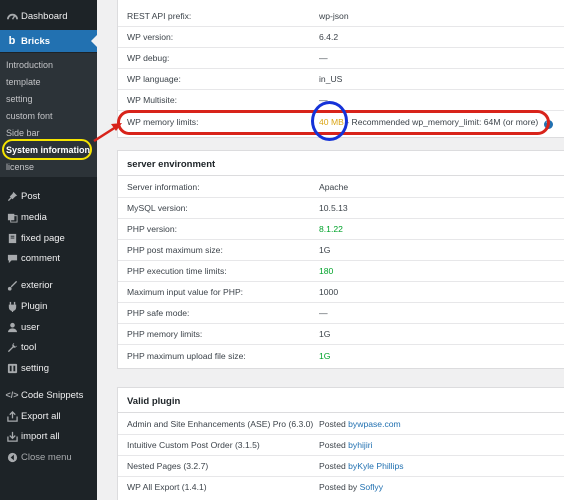  What do you see at coordinates (23, 82) in the screenshot?
I see `submenu-template: template` at bounding box center [23, 82].